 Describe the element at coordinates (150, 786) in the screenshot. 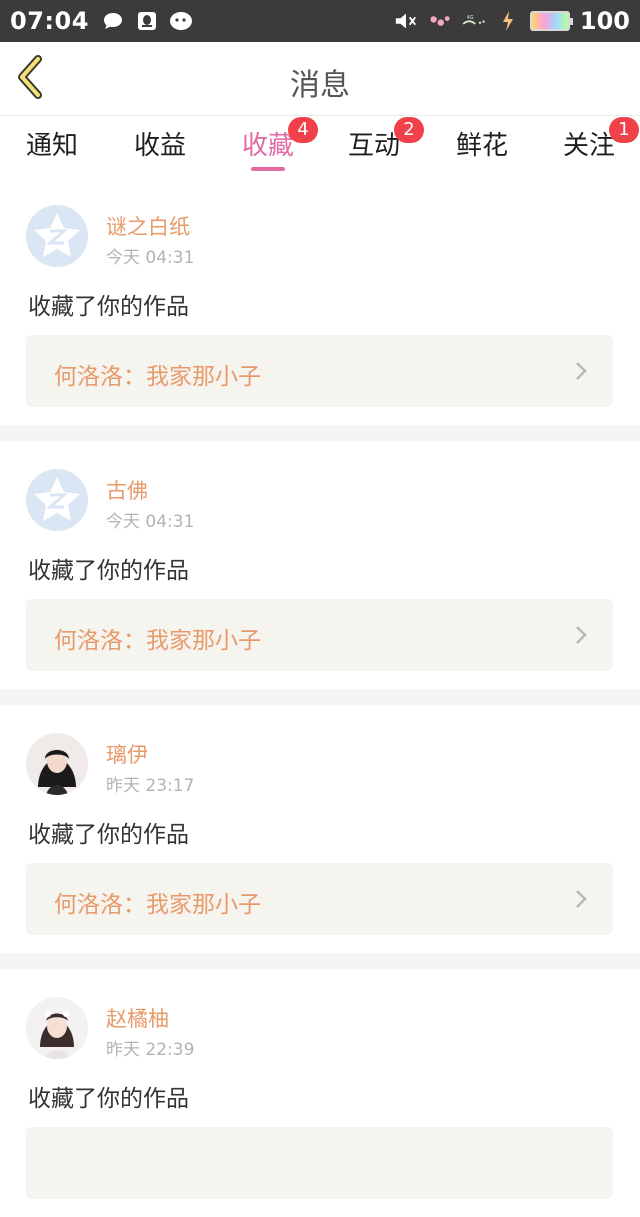

I see `message-time: 昨天 23:17` at that location.